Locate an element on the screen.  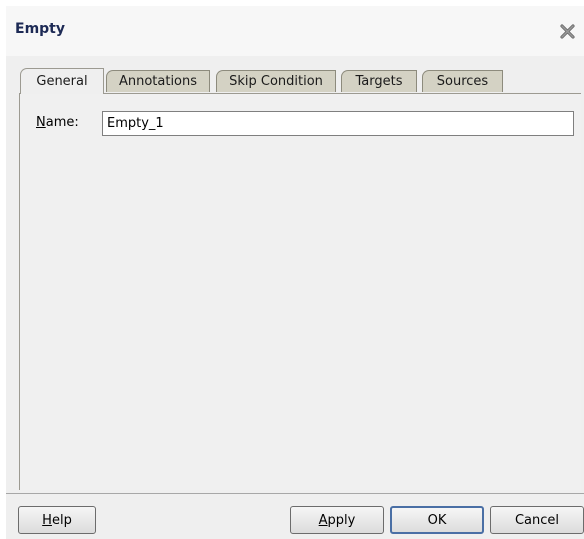
tab-annotations: Annotations is located at coordinates (158, 81).